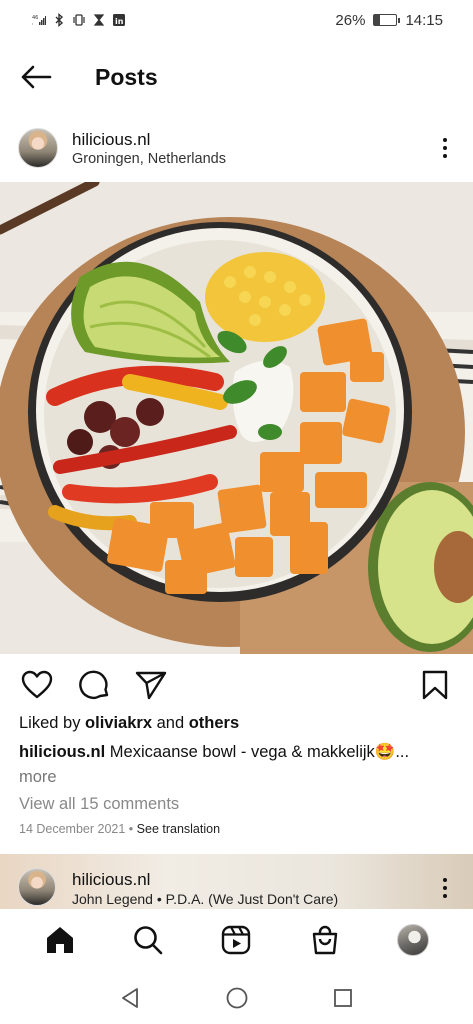 The image size is (473, 1024). I want to click on page-title: Posts, so click(126, 76).